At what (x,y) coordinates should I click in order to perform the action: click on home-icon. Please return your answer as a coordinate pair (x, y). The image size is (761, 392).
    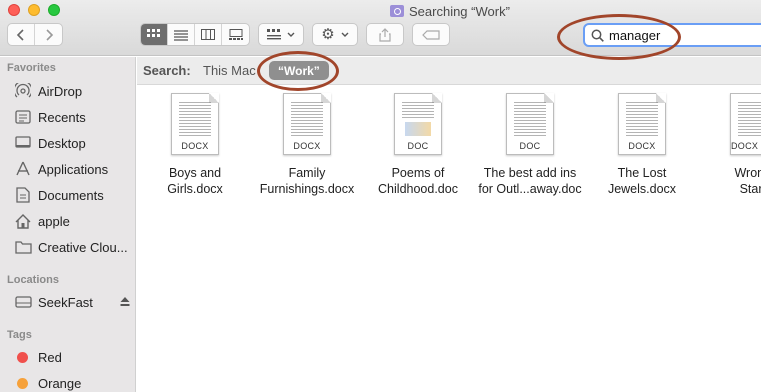
    Looking at the image, I should click on (23, 221).